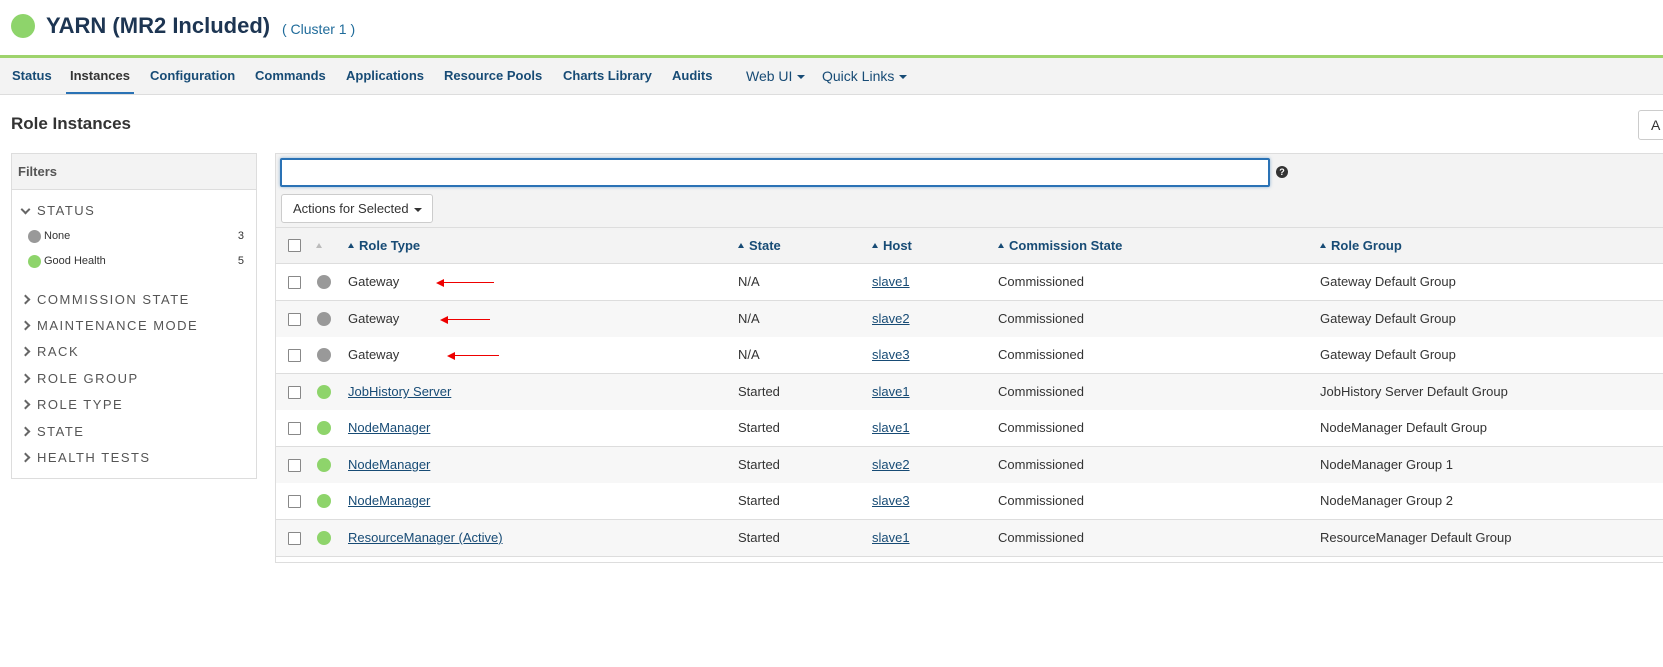 This screenshot has height=667, width=1663. Describe the element at coordinates (776, 76) in the screenshot. I see `web-ui-menu: Web UI` at that location.